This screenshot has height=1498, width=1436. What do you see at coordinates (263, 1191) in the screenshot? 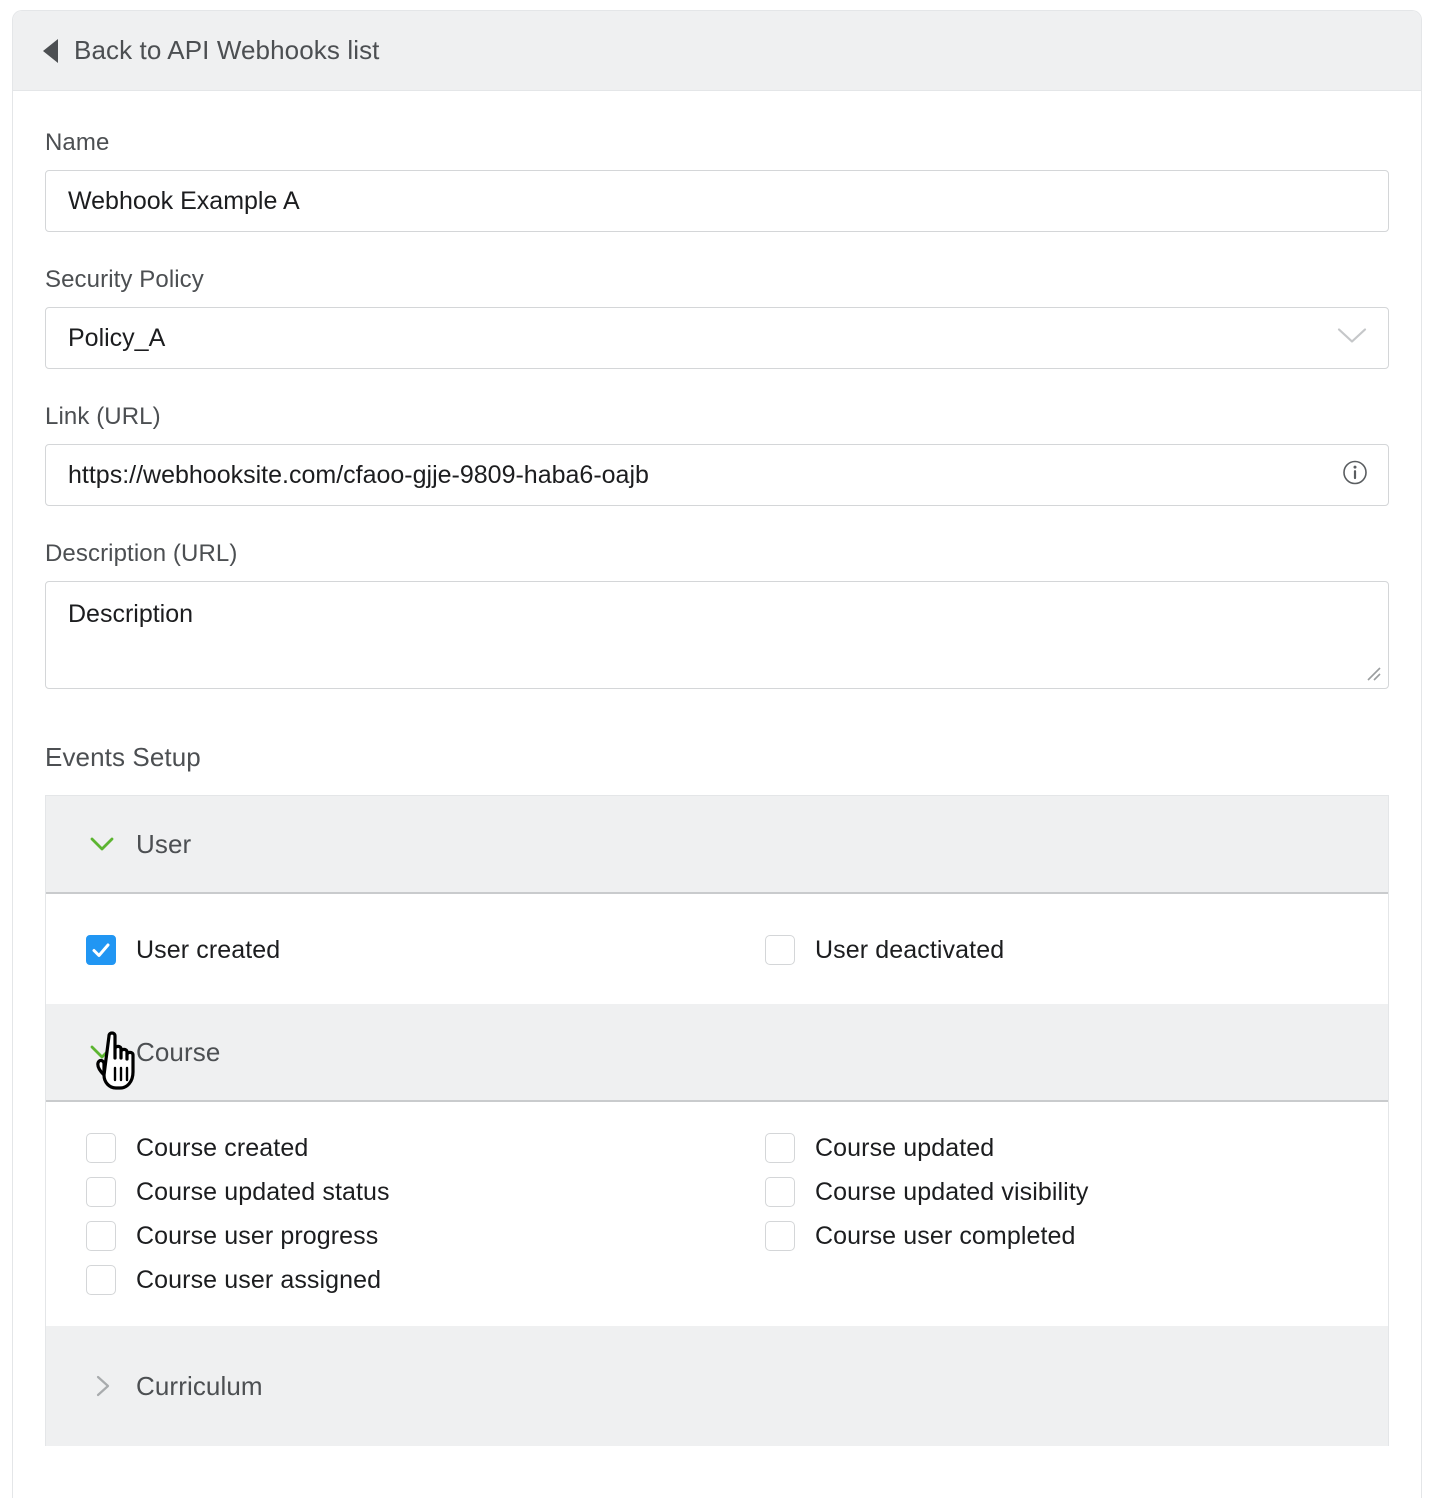
I see `checkbox-label-course-updated-status: Course updated status` at bounding box center [263, 1191].